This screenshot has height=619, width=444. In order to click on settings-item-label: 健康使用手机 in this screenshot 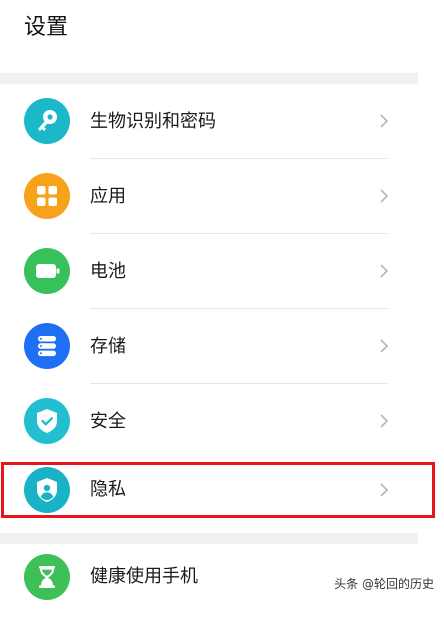, I will do `click(144, 576)`.